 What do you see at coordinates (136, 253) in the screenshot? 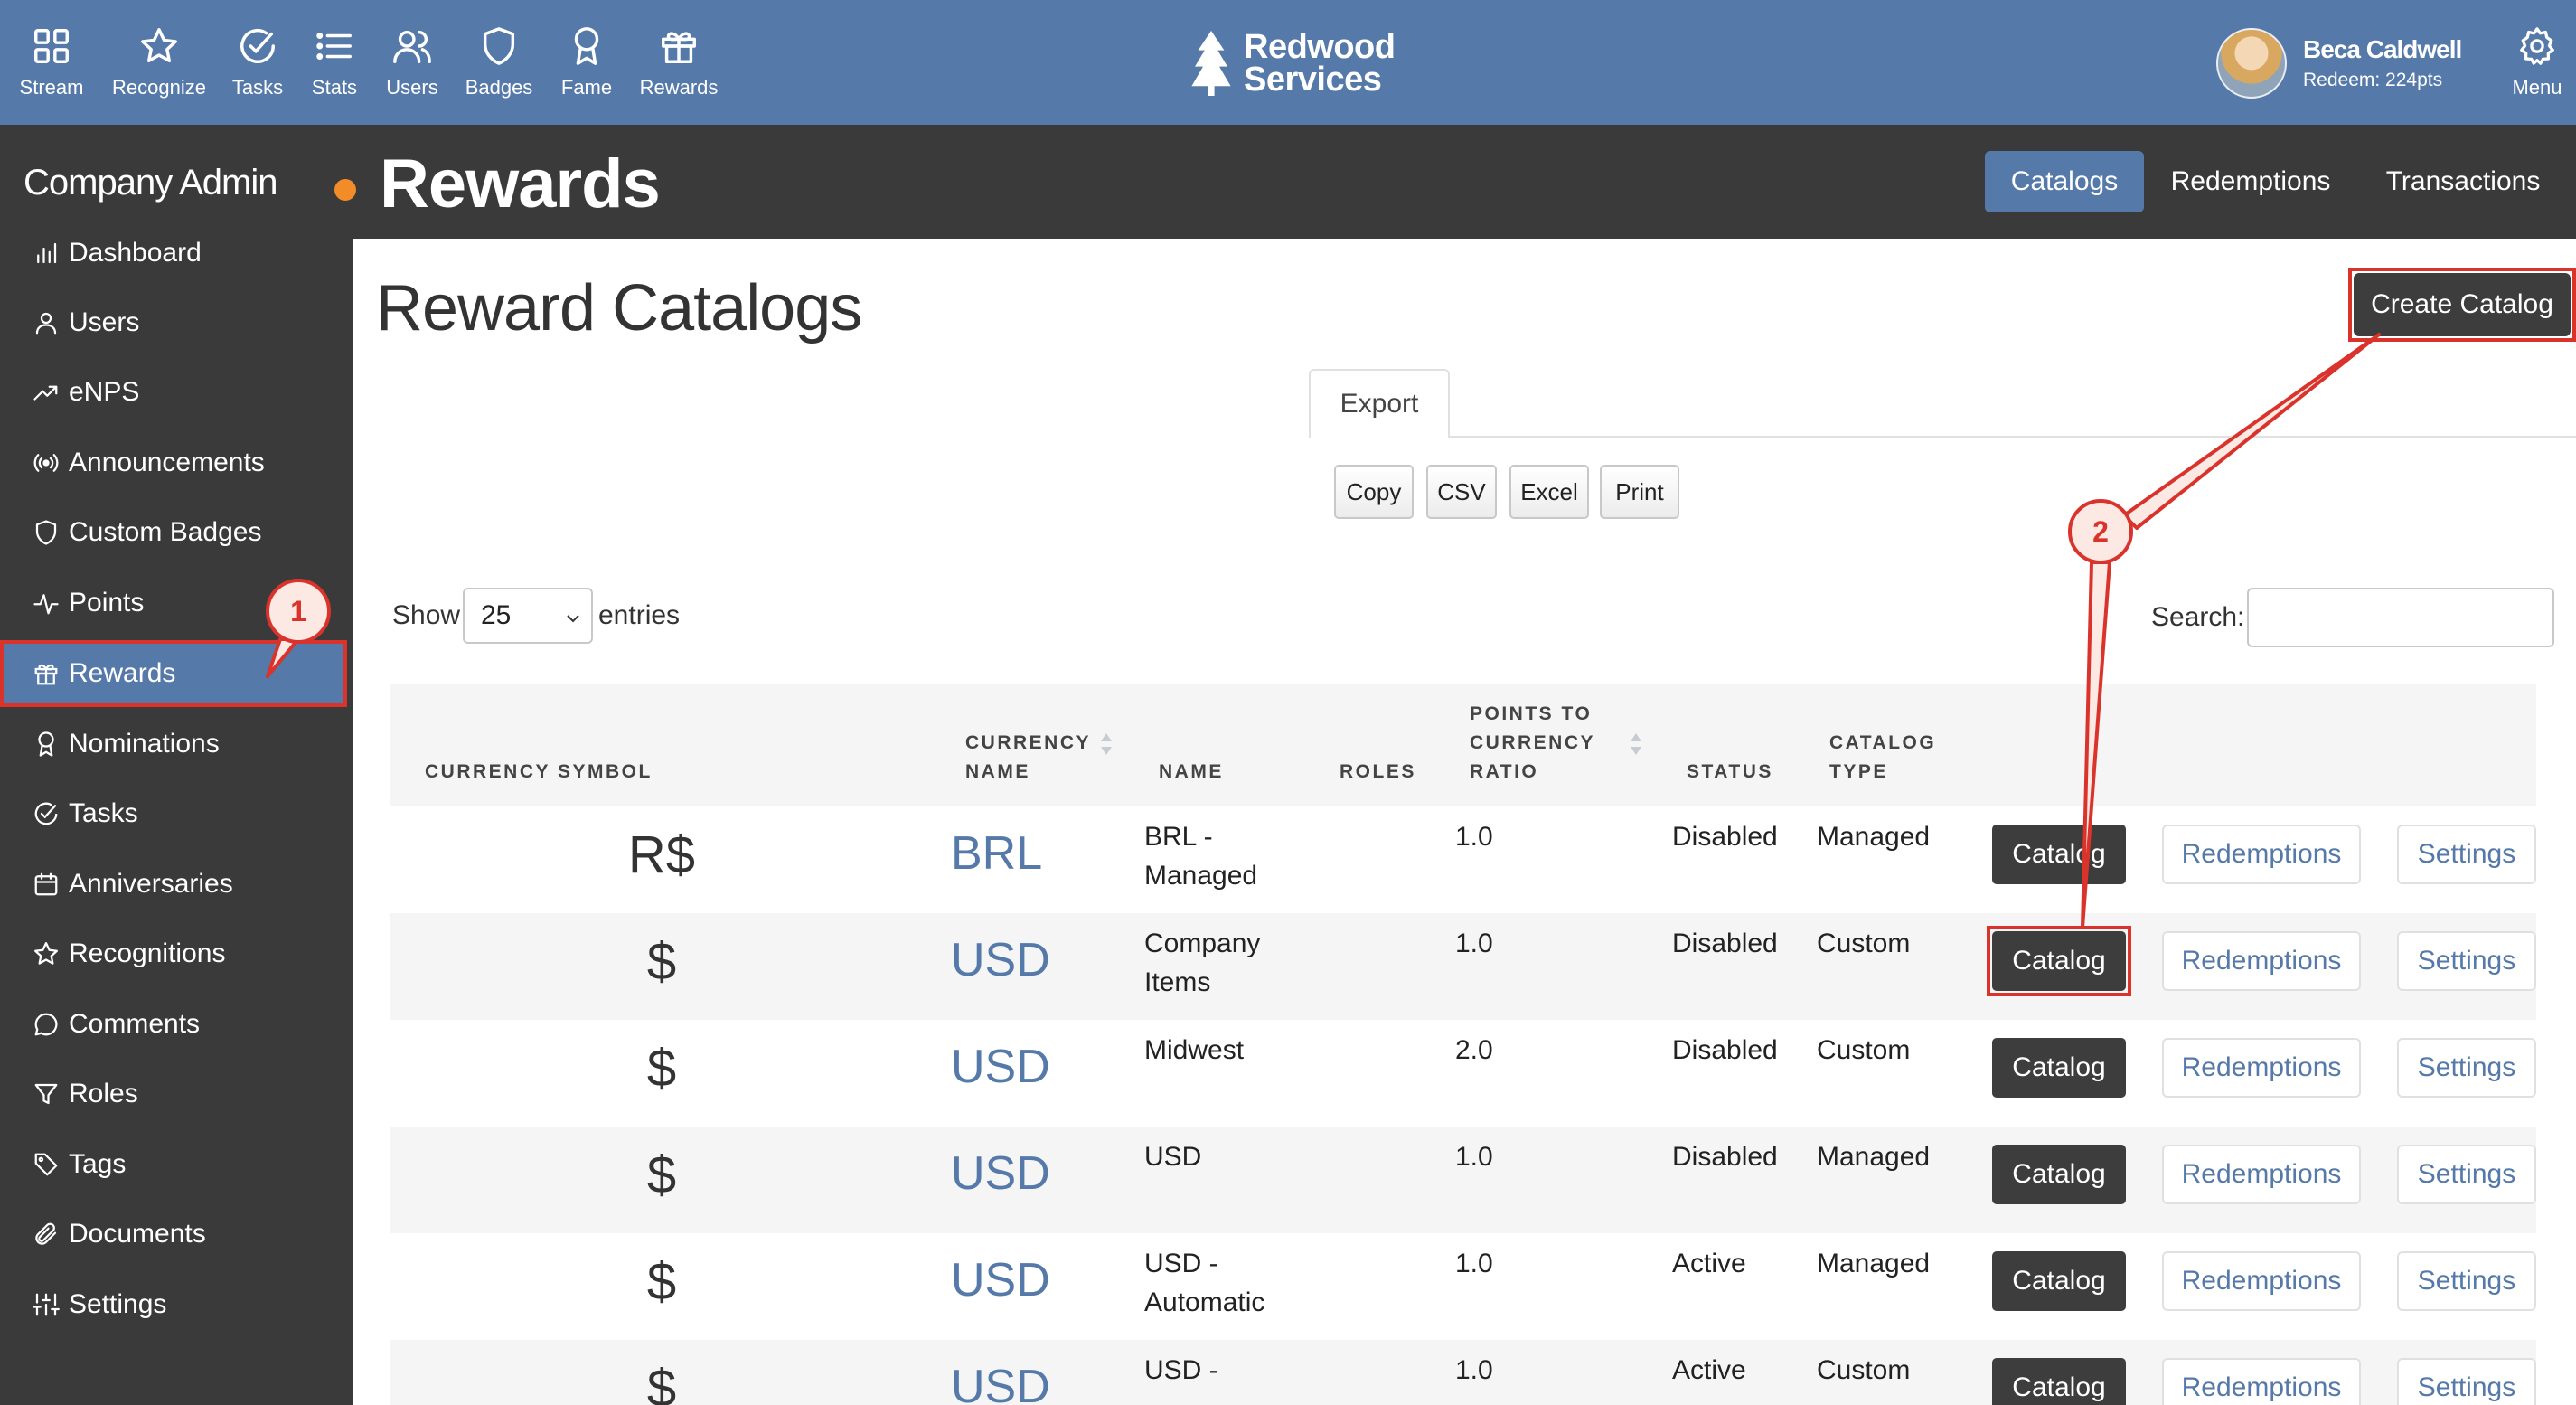
I see `sidebar-item-label: Dashboard` at bounding box center [136, 253].